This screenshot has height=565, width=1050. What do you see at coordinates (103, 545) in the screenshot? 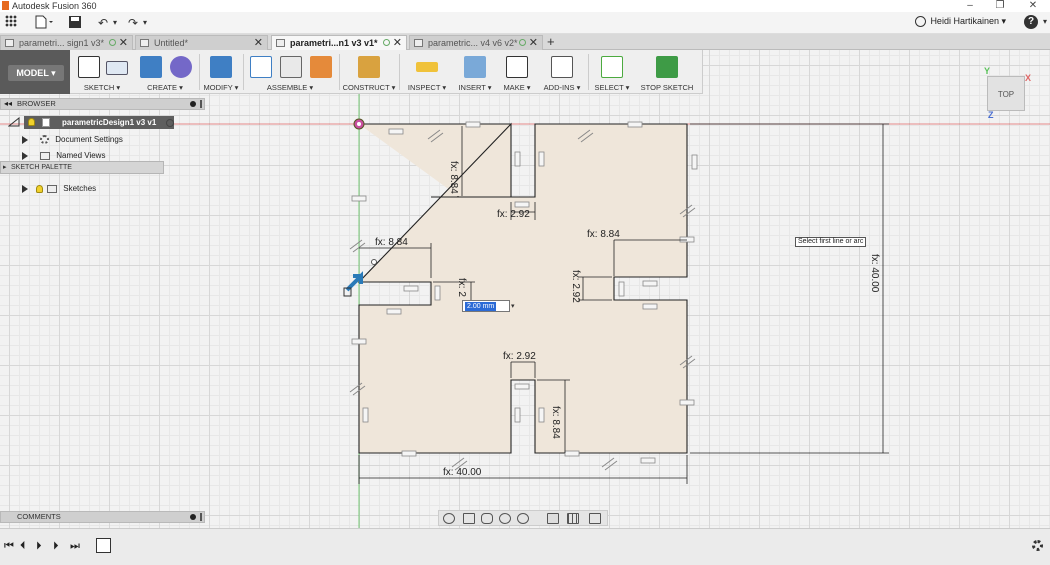
I see `timeline-sketch-feature-icon` at bounding box center [103, 545].